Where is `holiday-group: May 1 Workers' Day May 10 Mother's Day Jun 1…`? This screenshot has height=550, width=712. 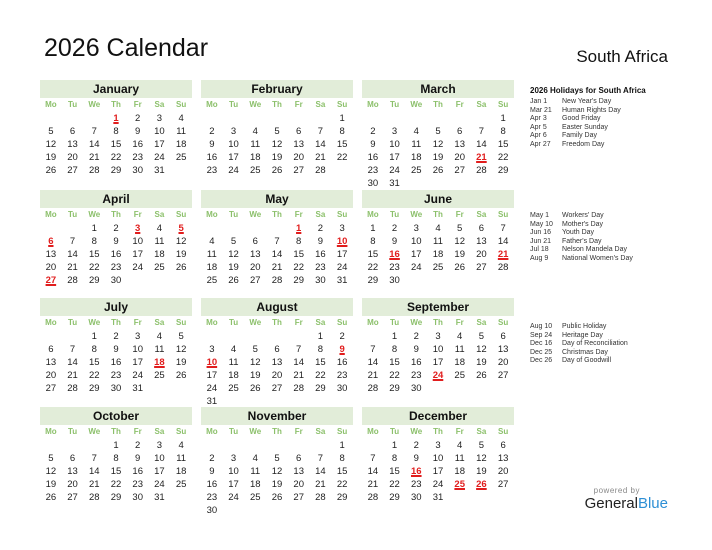
holiday-group: May 1 Workers' Day May 10 Mother's Day Jun 1… is located at coordinates (581, 238).